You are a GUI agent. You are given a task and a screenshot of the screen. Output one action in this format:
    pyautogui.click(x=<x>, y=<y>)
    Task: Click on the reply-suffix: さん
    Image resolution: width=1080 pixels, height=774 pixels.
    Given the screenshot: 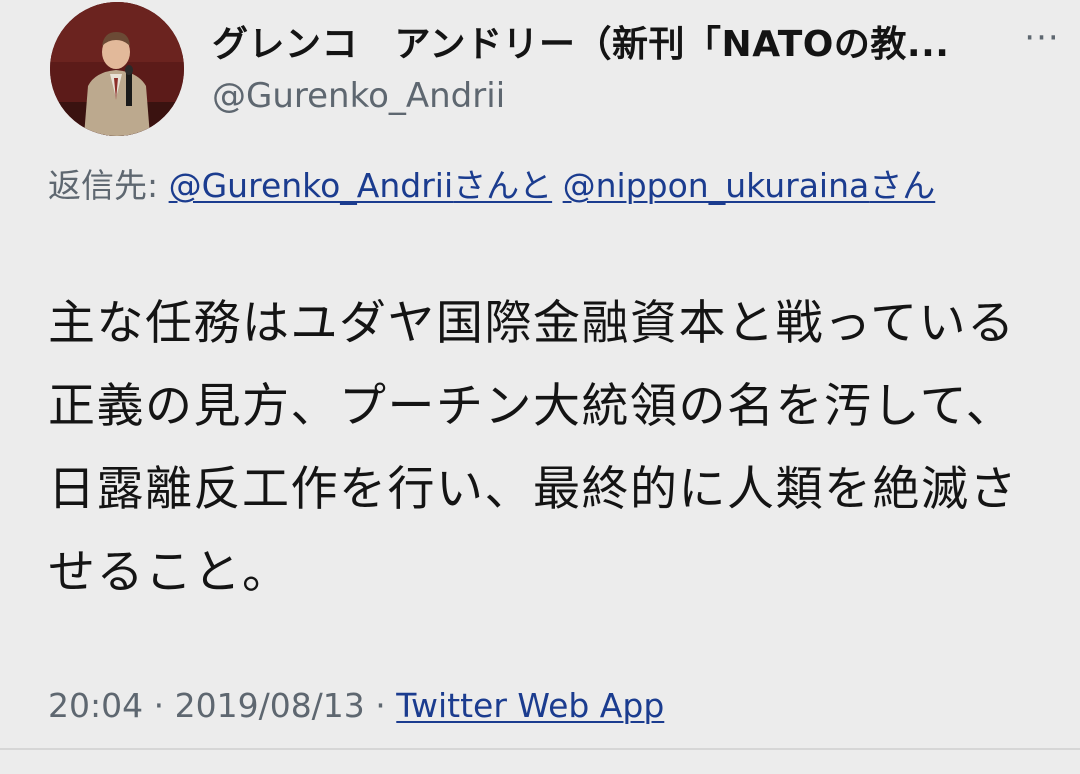 What is the action you would take?
    pyautogui.click(x=902, y=185)
    